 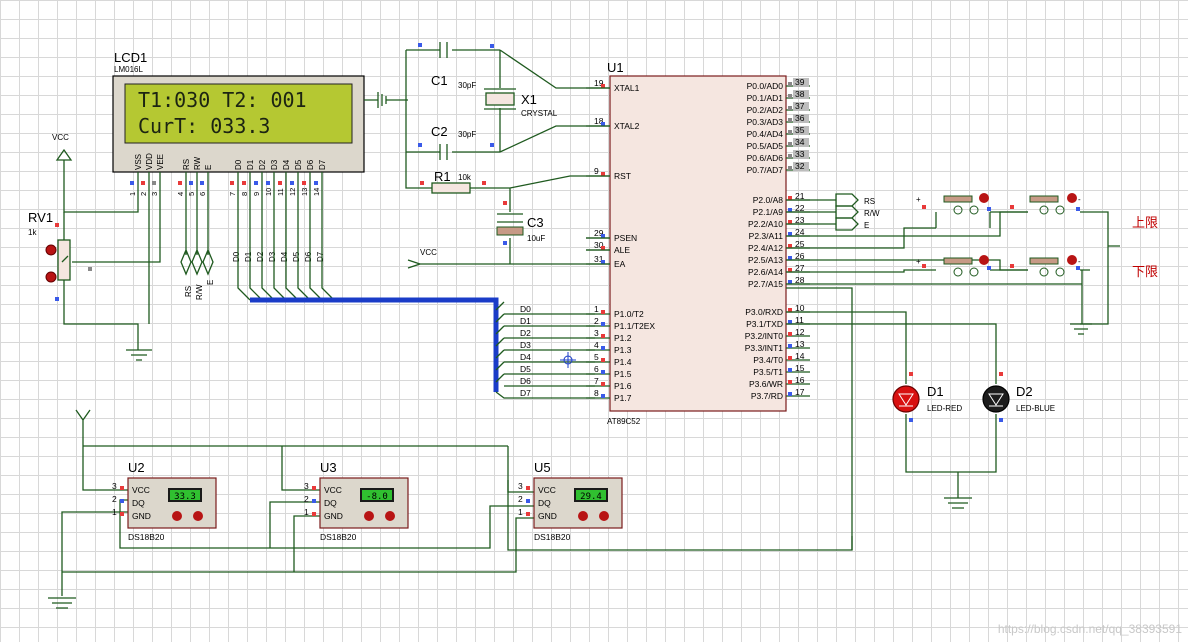 I want to click on lcd-bus-d3: D3, so click(x=272, y=256).